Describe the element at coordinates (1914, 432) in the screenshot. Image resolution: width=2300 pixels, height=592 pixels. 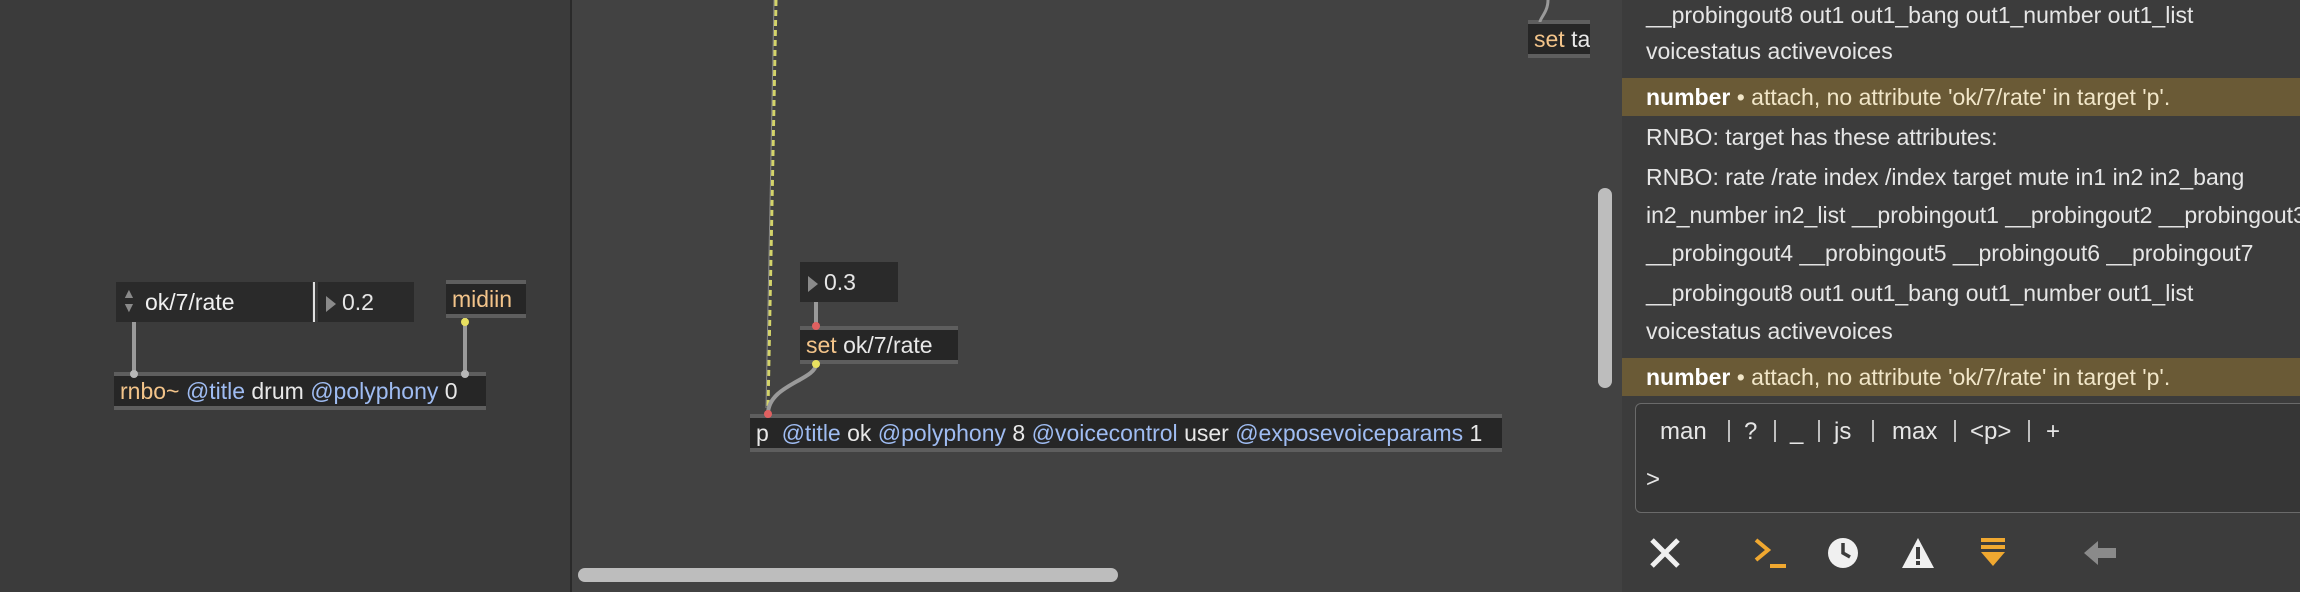
I see `shortcut-max: max` at that location.